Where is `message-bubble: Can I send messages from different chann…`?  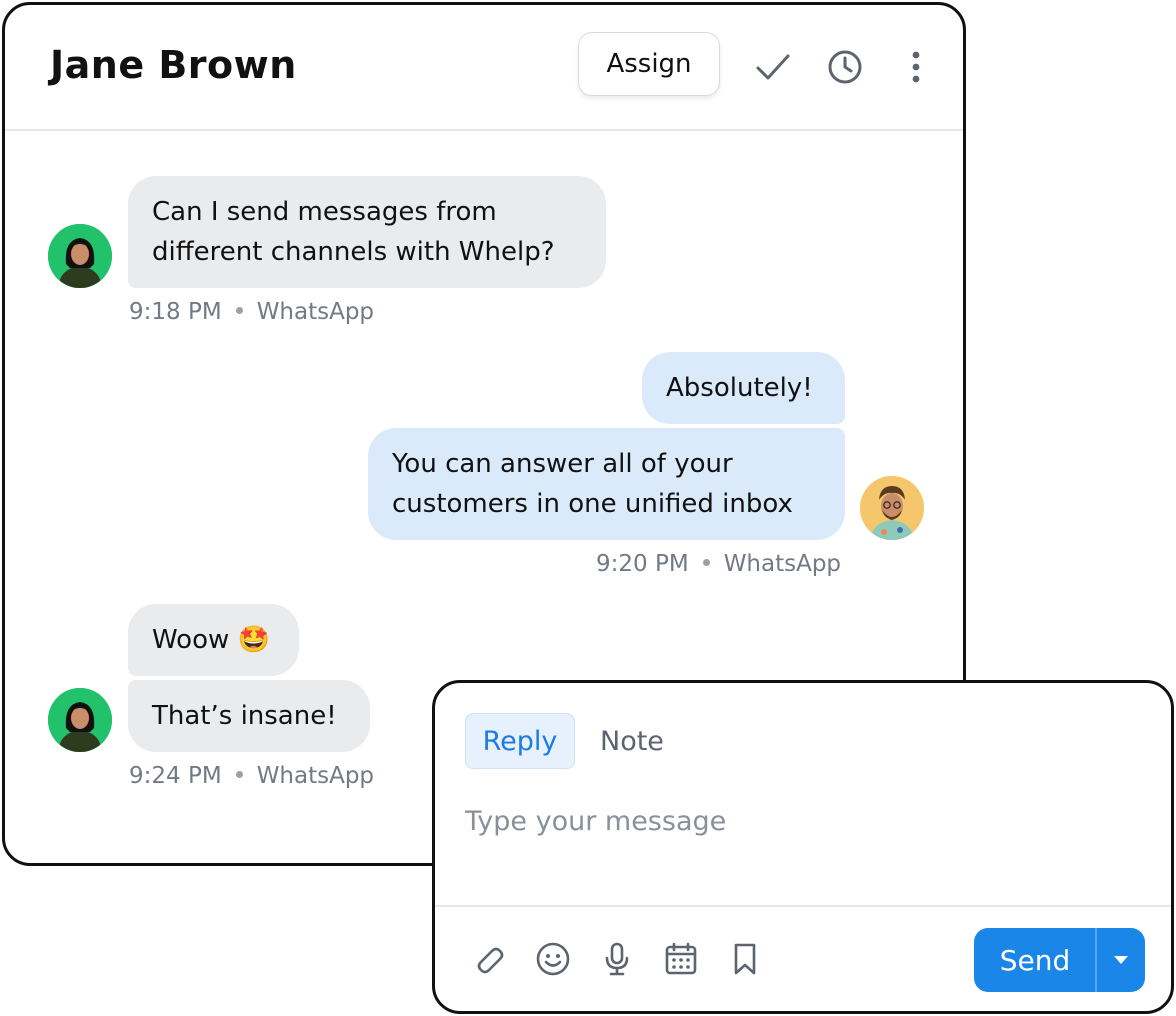
message-bubble: Can I send messages from different chann… is located at coordinates (367, 232).